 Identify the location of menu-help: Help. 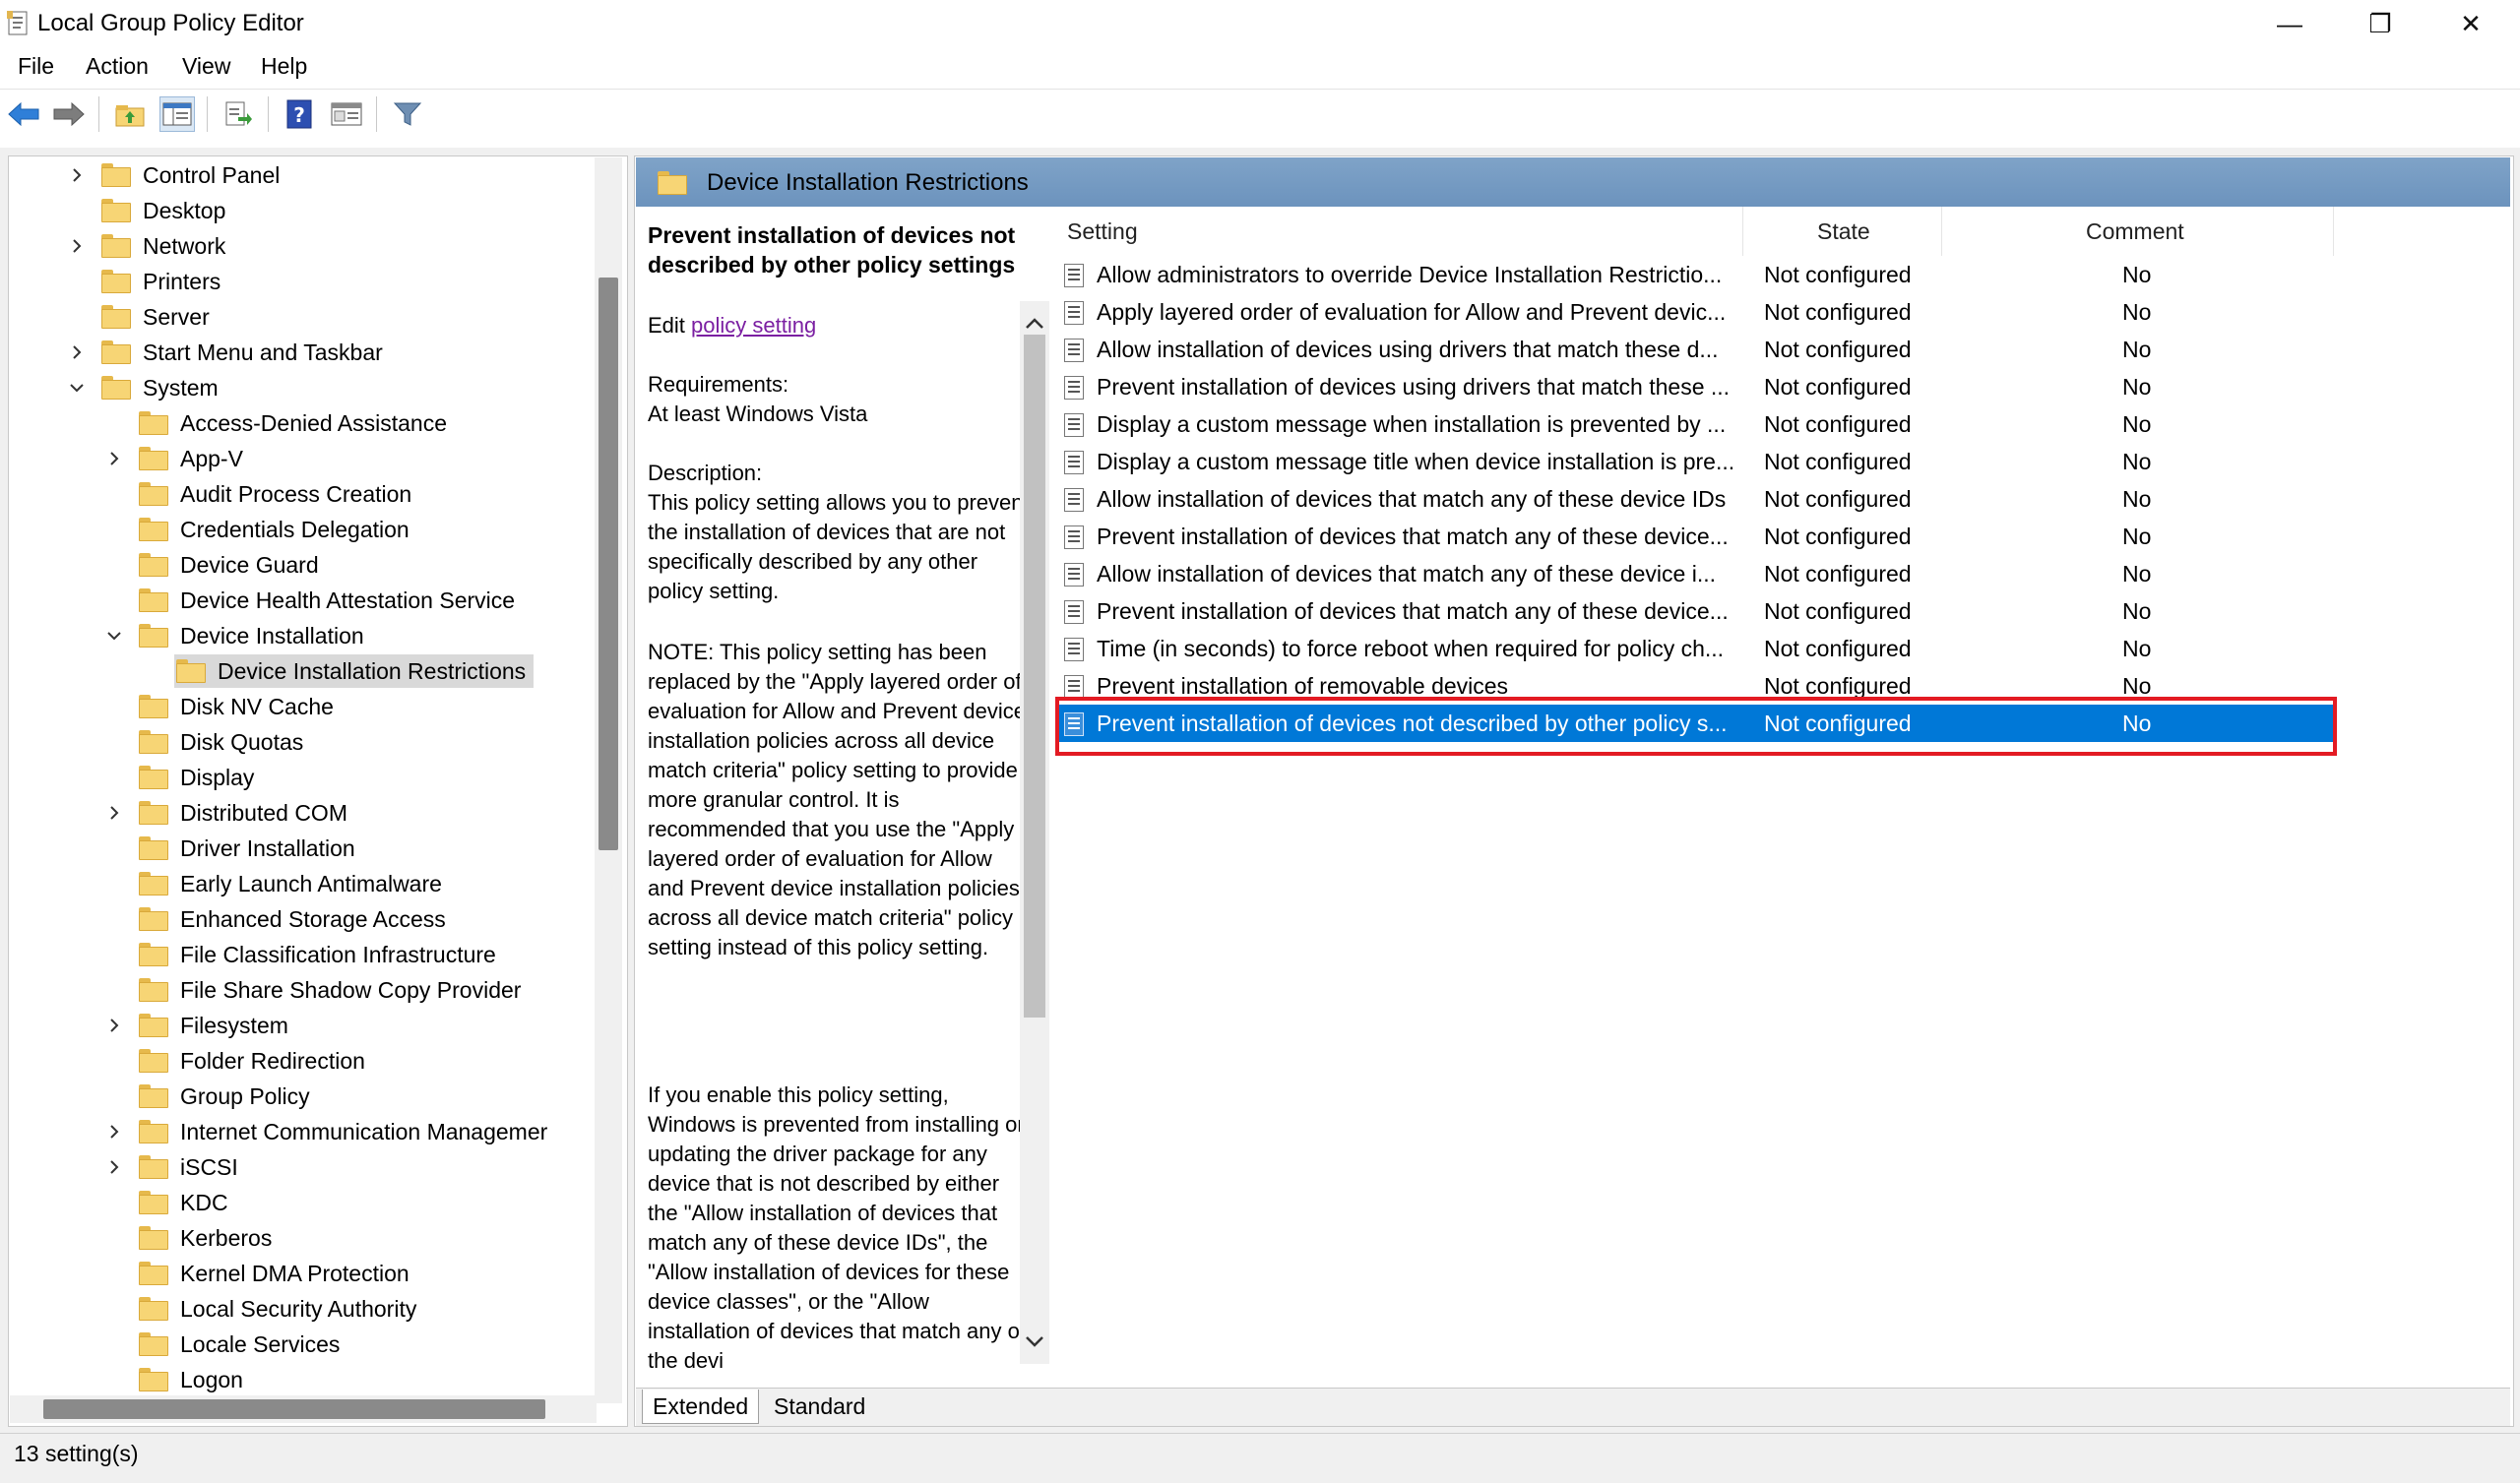
(284, 66).